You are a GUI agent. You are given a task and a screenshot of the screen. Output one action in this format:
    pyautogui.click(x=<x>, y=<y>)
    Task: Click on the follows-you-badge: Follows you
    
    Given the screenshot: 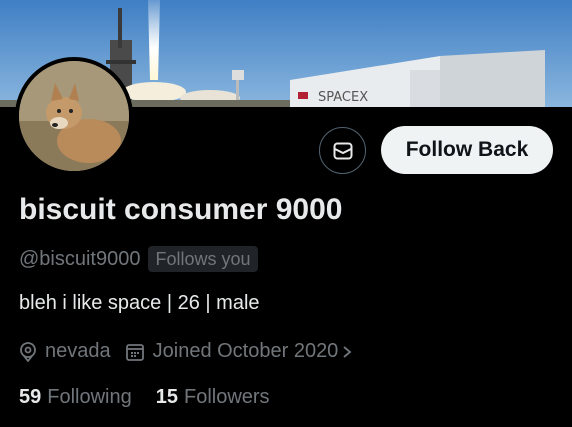 What is the action you would take?
    pyautogui.click(x=203, y=259)
    